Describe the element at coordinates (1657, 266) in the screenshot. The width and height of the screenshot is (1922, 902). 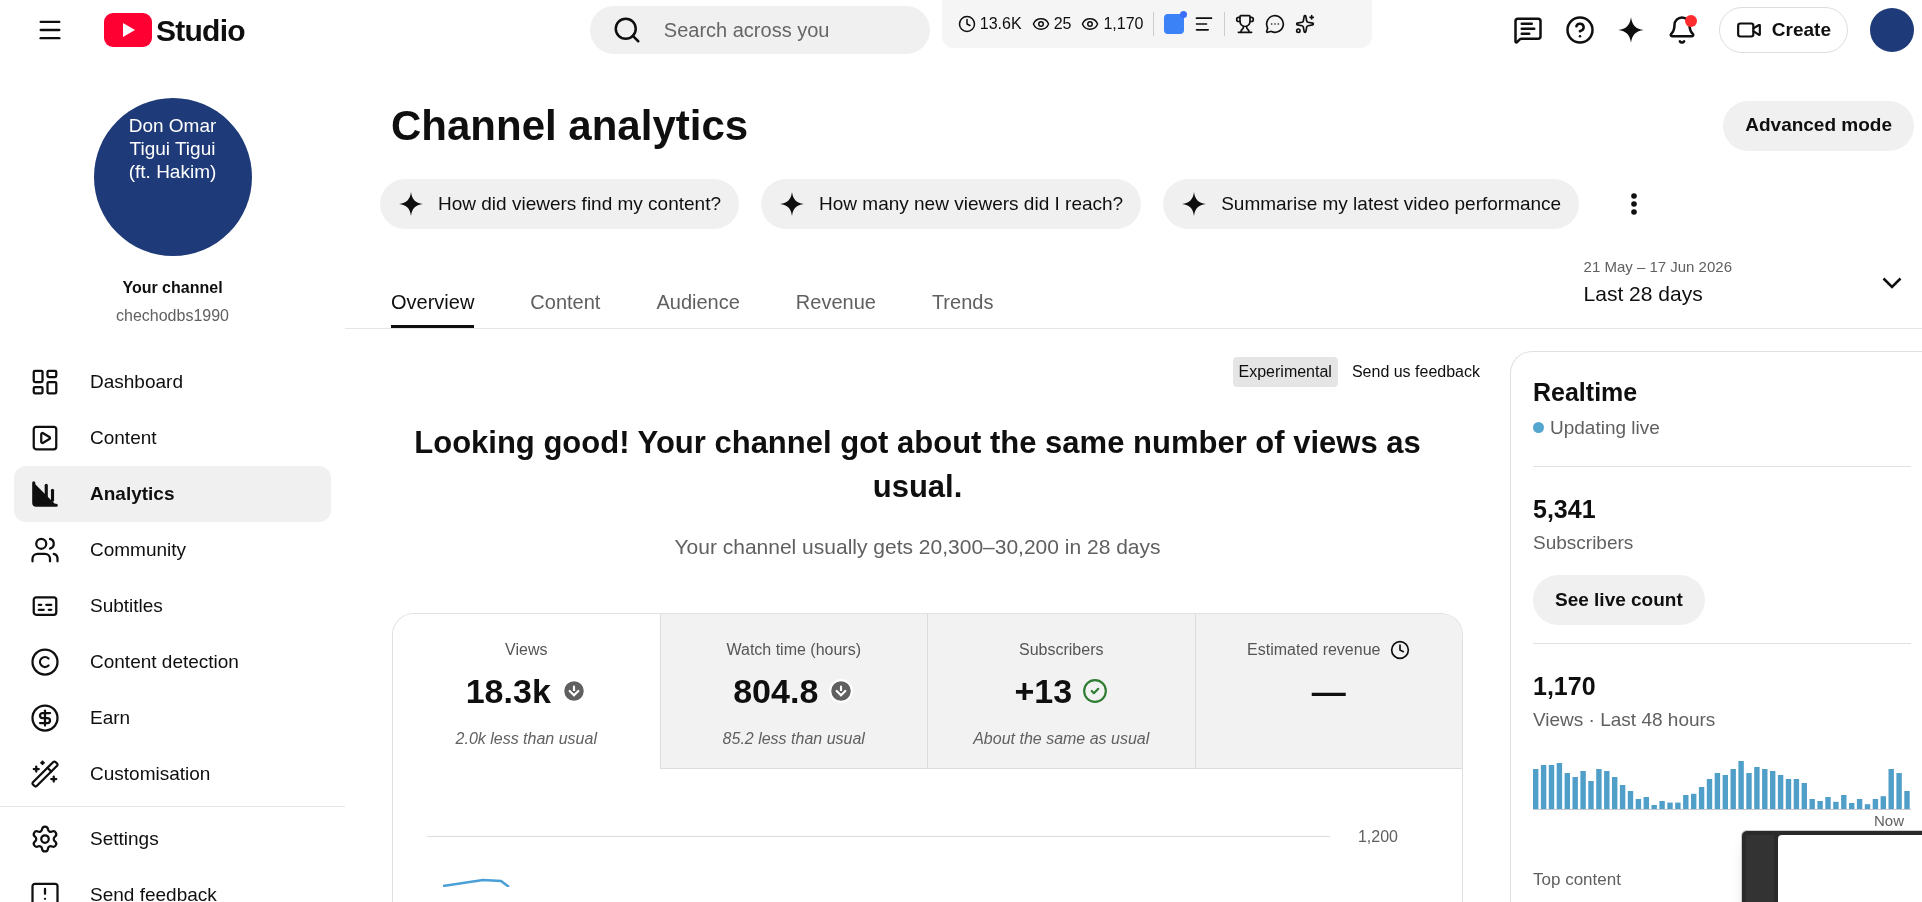
I see `date-range-dates: 21 May – 17 Jun 2026` at that location.